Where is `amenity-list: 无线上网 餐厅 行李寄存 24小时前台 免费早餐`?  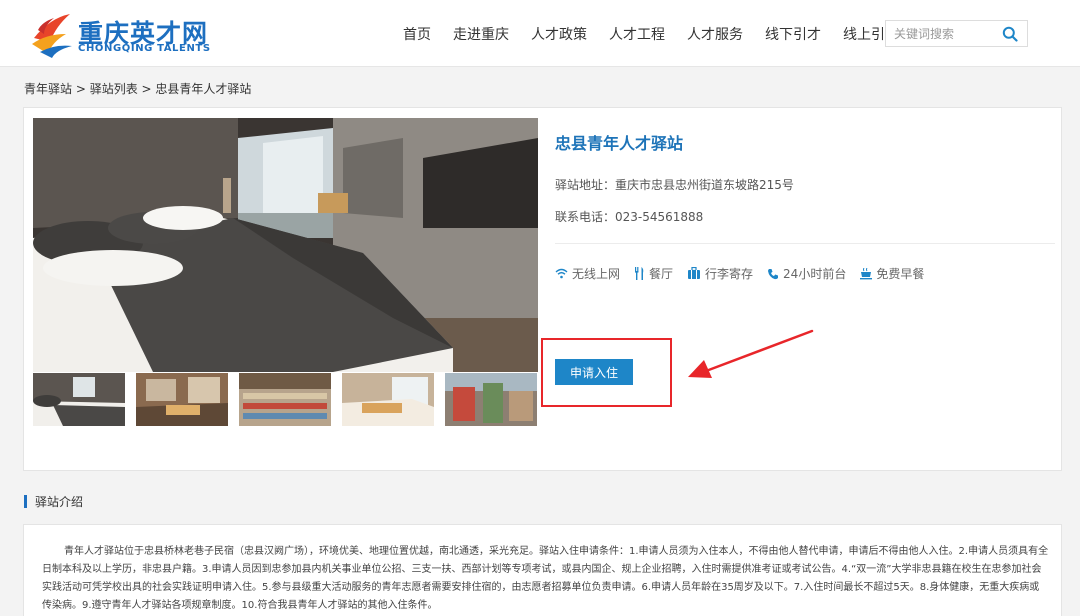 amenity-list: 无线上网 餐厅 行李寄存 24小时前台 免费早餐 is located at coordinates (746, 273).